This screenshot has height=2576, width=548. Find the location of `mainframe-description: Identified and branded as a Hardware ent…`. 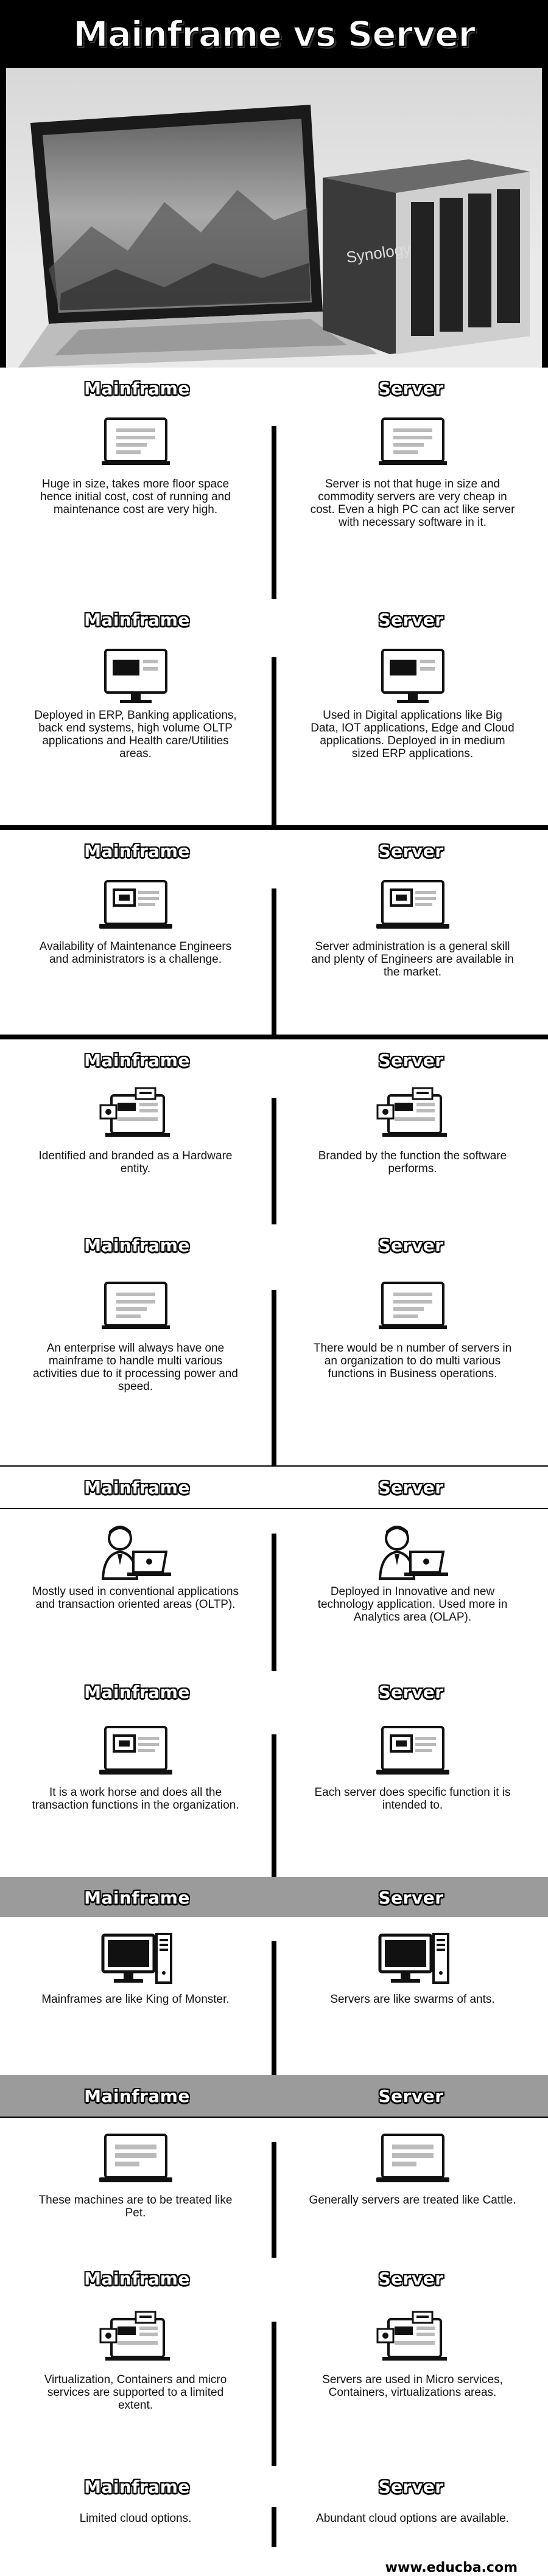

mainframe-description: Identified and branded as a Hardware ent… is located at coordinates (136, 1162).